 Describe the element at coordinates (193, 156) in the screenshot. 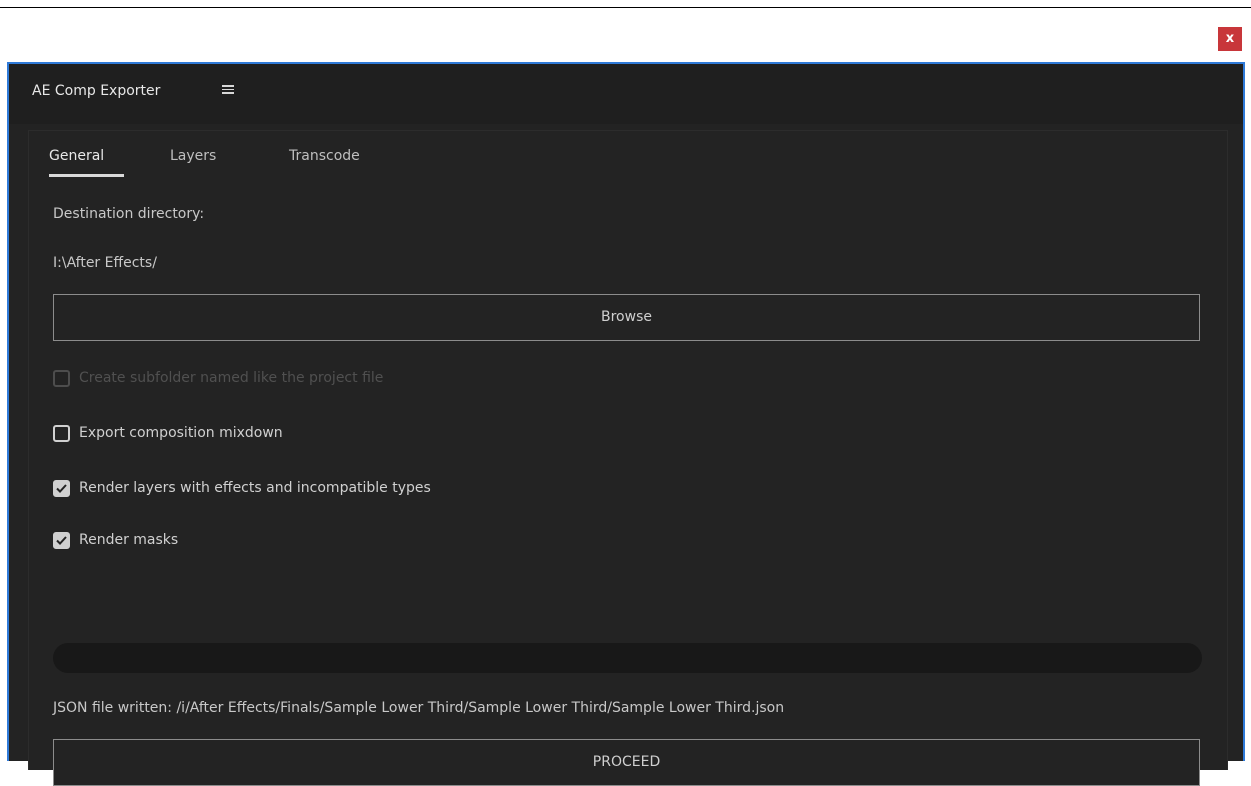

I see `tab-layers: Layers` at that location.